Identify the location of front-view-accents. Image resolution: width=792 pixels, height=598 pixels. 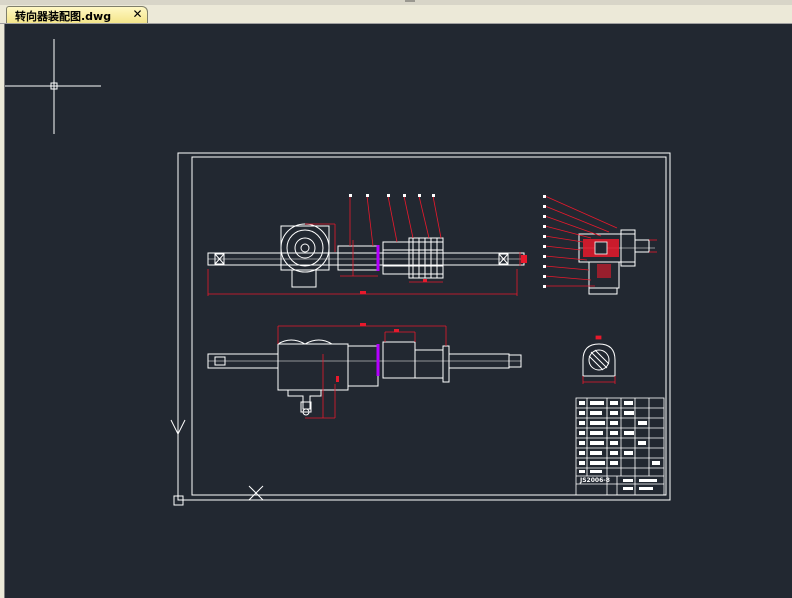
(367, 245).